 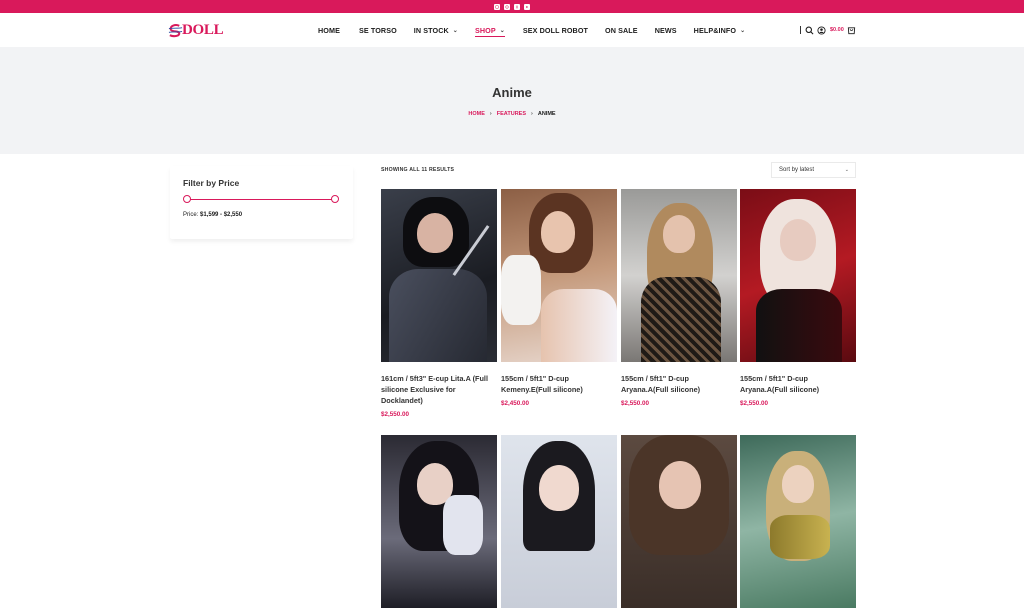 I want to click on nav-label: HOME, so click(x=329, y=30).